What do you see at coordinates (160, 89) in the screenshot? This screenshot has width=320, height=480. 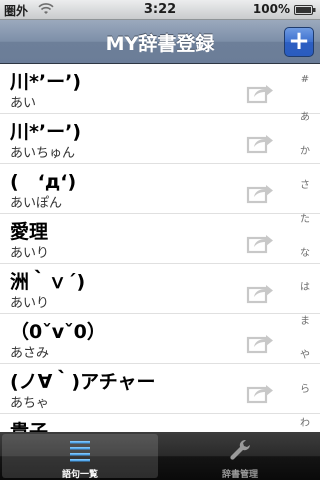 I see `list-item: 川*’ー’) あい` at bounding box center [160, 89].